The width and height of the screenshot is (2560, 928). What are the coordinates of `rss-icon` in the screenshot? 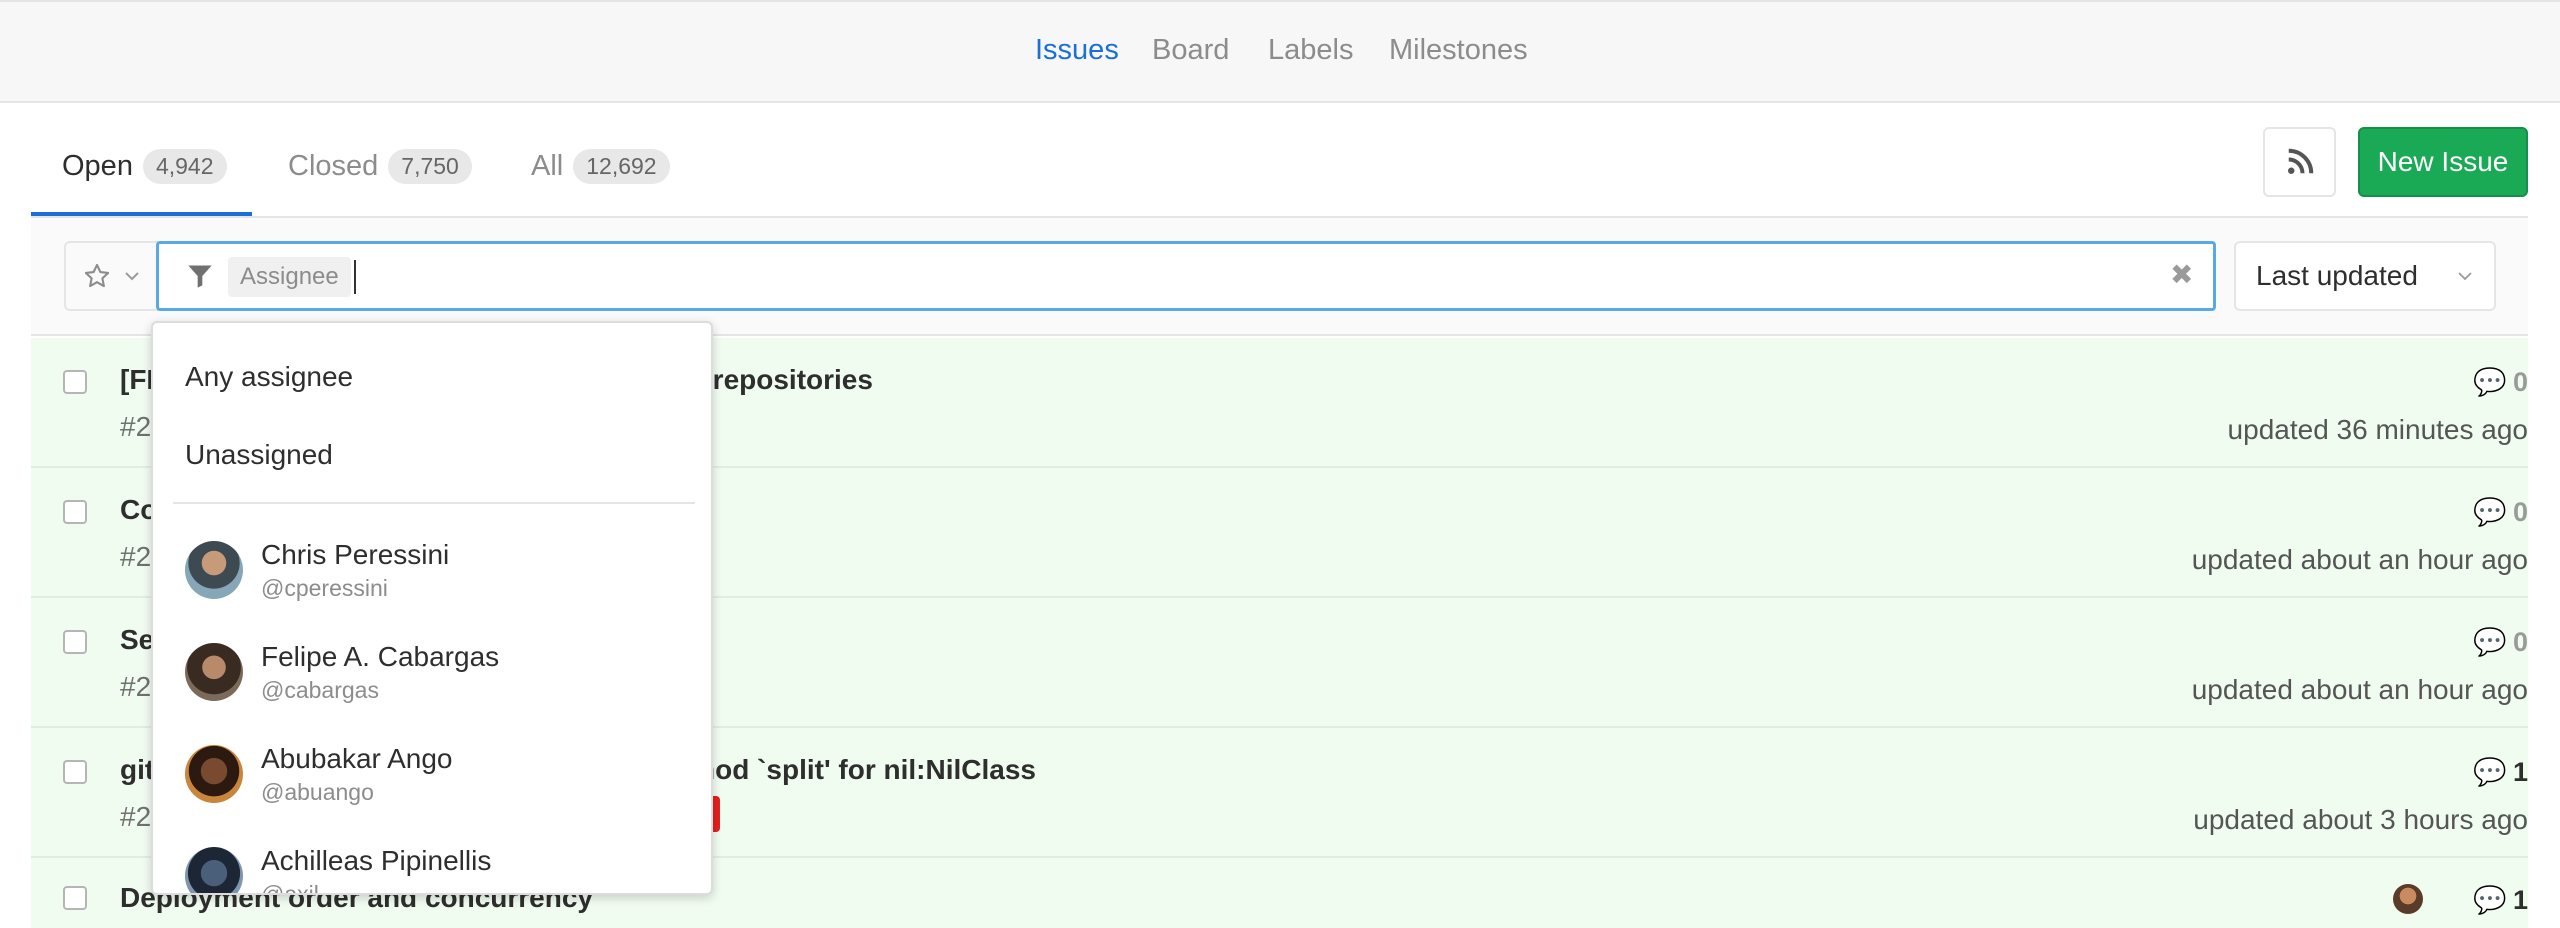 It's located at (2300, 161).